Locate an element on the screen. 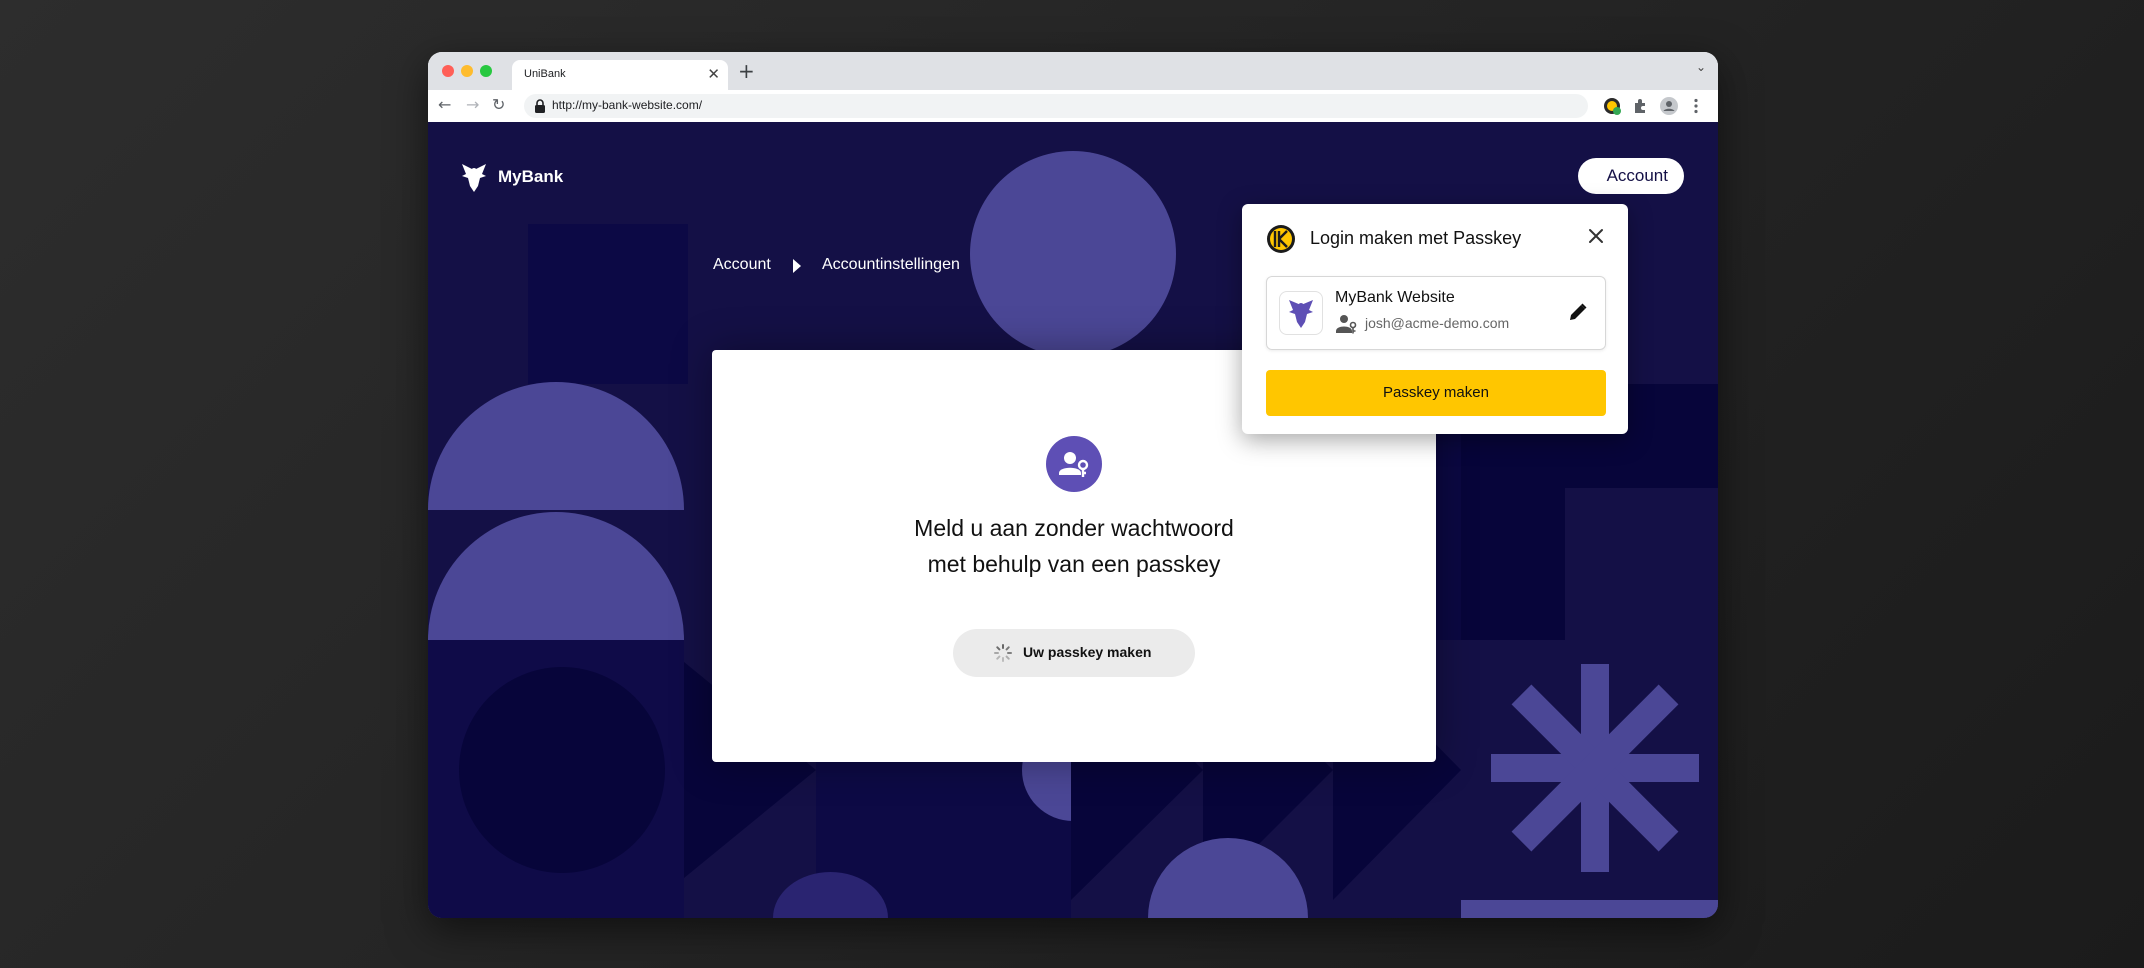 Image resolution: width=2144 pixels, height=968 pixels. card-title-line1: Meld u aan zonder wachtwoord is located at coordinates (1074, 528).